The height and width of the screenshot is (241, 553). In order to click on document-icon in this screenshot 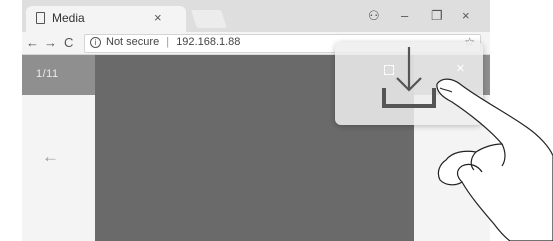, I will do `click(40, 18)`.